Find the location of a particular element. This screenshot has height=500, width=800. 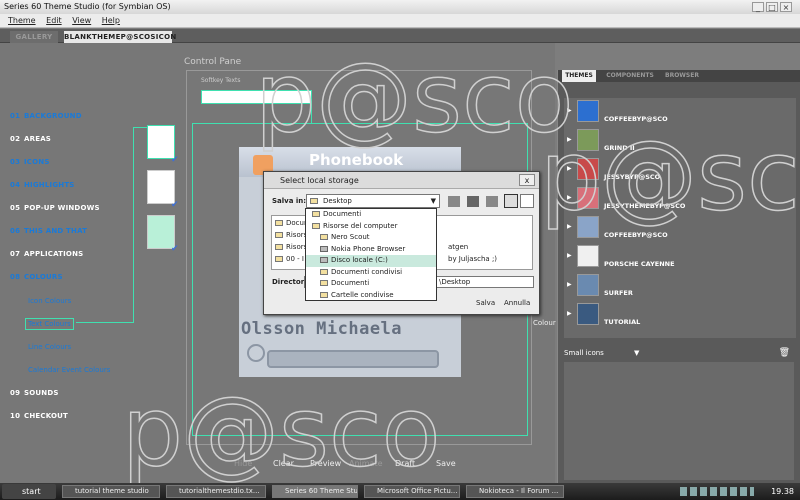

tab-browser: BROWSER is located at coordinates (682, 76).